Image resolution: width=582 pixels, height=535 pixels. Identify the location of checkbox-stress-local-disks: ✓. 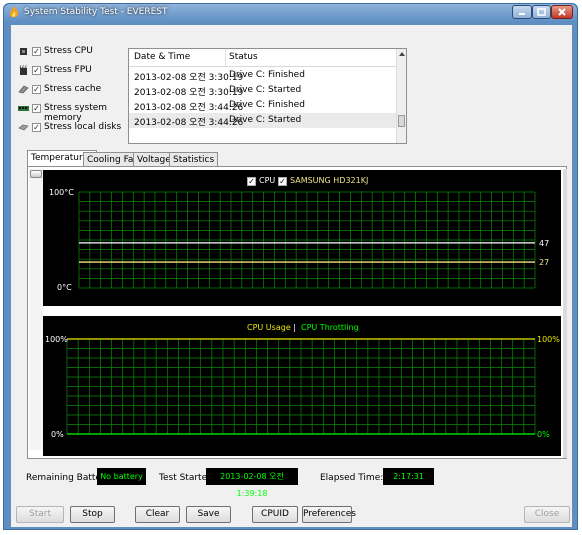
(36, 127).